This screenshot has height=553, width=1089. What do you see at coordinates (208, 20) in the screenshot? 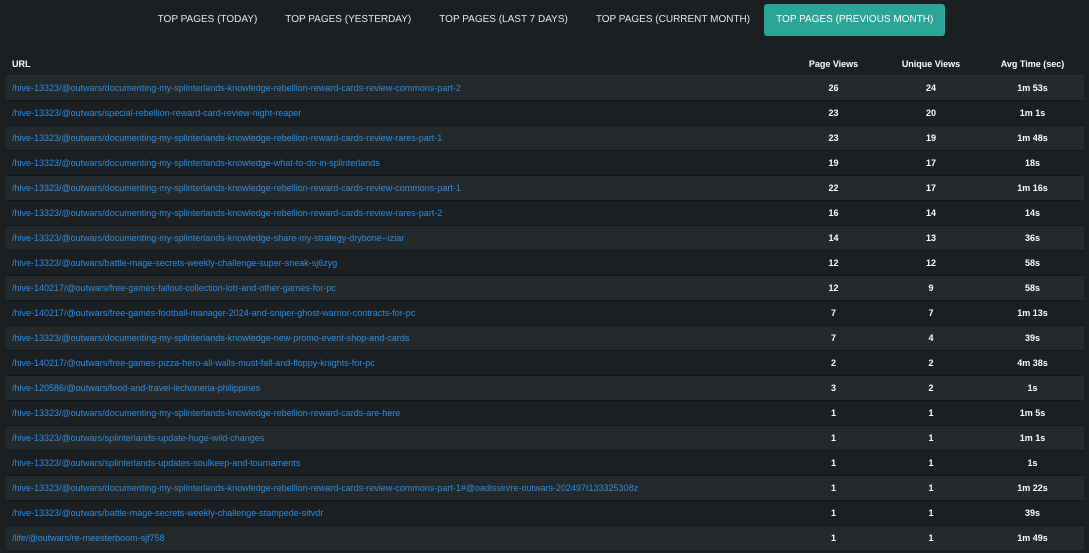
I see `tab-today: TOP PAGES (TODAY)` at bounding box center [208, 20].